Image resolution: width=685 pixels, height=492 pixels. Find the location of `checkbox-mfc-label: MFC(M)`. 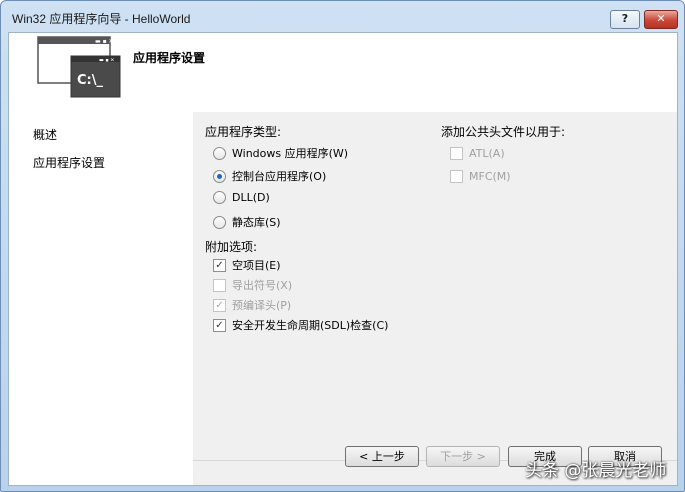

checkbox-mfc-label: MFC(M) is located at coordinates (490, 176).